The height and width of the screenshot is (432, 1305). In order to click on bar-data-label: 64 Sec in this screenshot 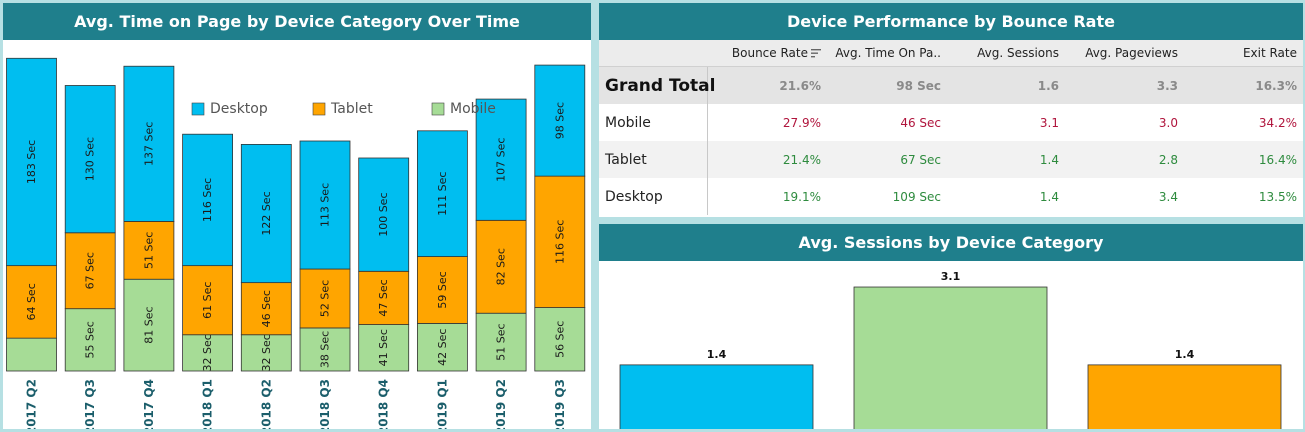, I will do `click(31, 301)`.